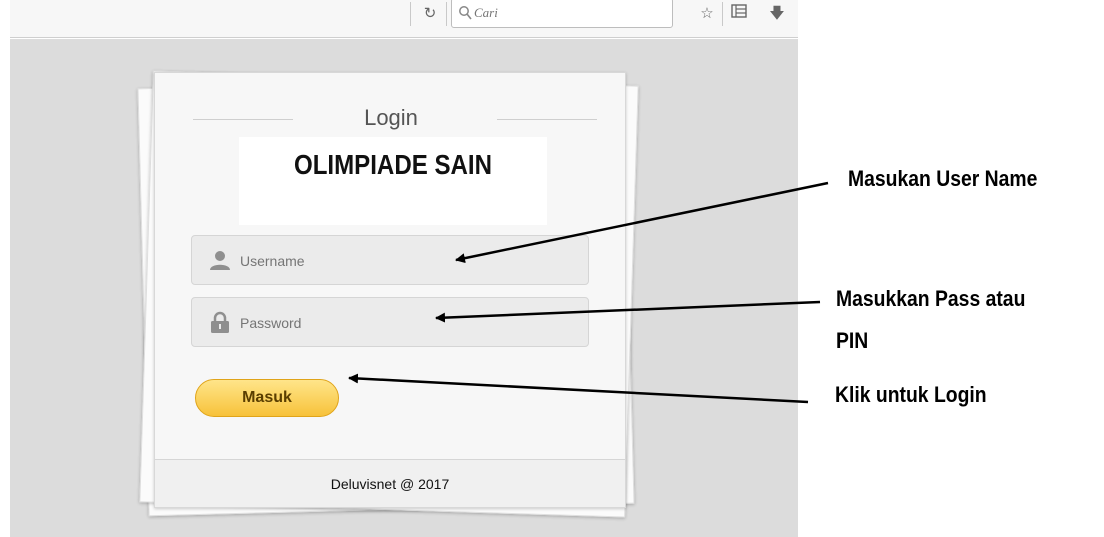  Describe the element at coordinates (267, 398) in the screenshot. I see `masuk-button: Masuk` at that location.